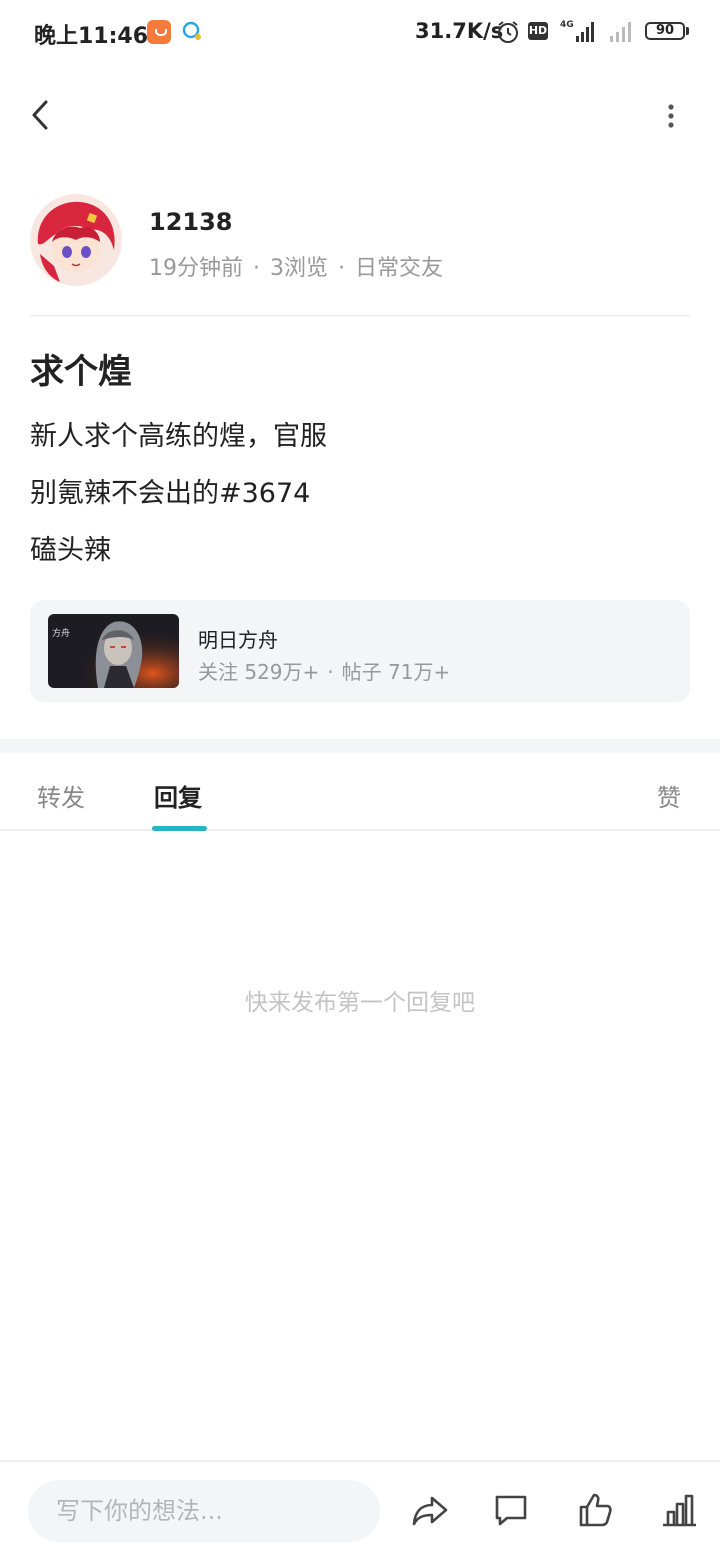 Image resolution: width=720 pixels, height=1560 pixels. Describe the element at coordinates (430, 1510) in the screenshot. I see `share-icon` at that location.